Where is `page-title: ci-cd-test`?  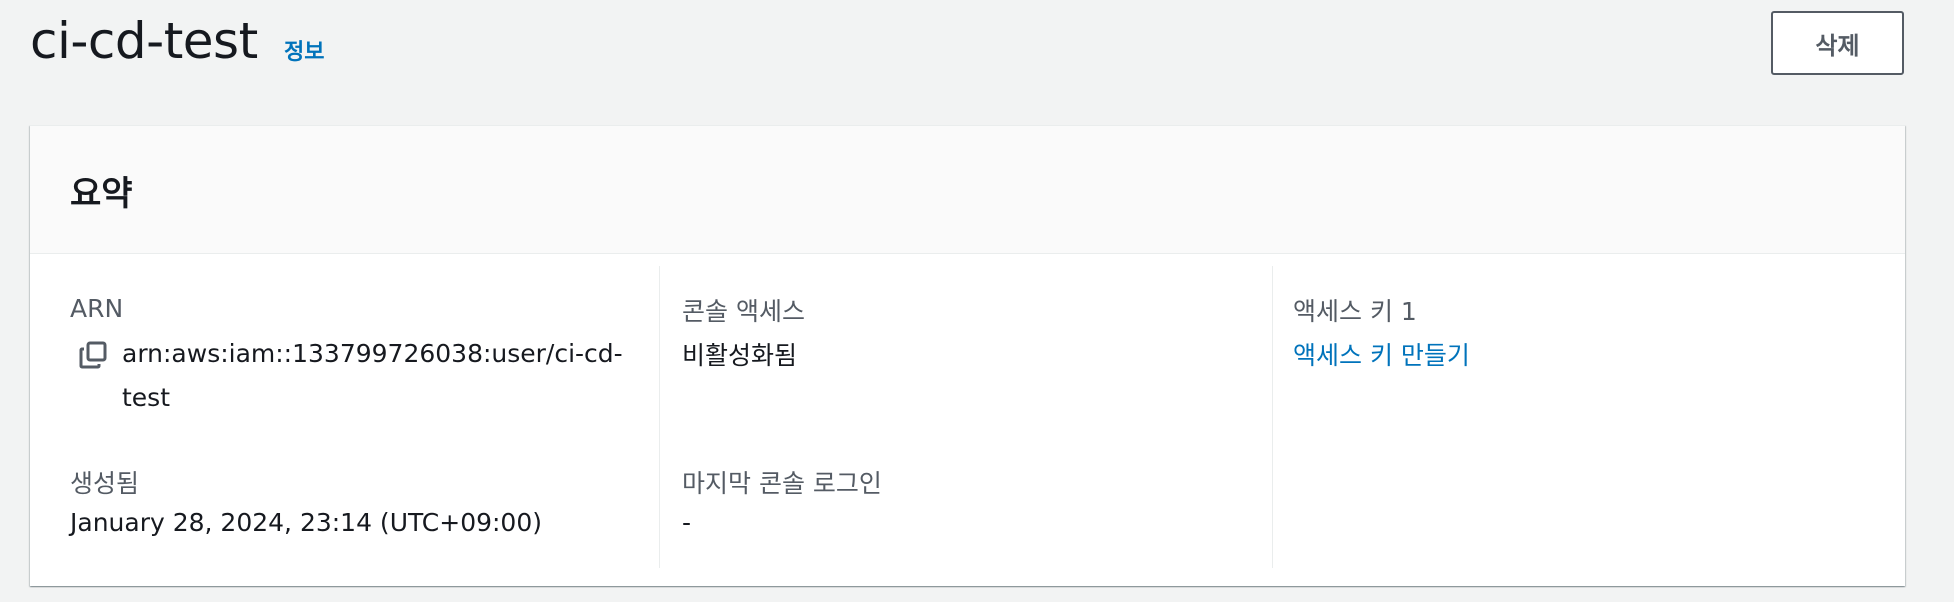 page-title: ci-cd-test is located at coordinates (144, 41).